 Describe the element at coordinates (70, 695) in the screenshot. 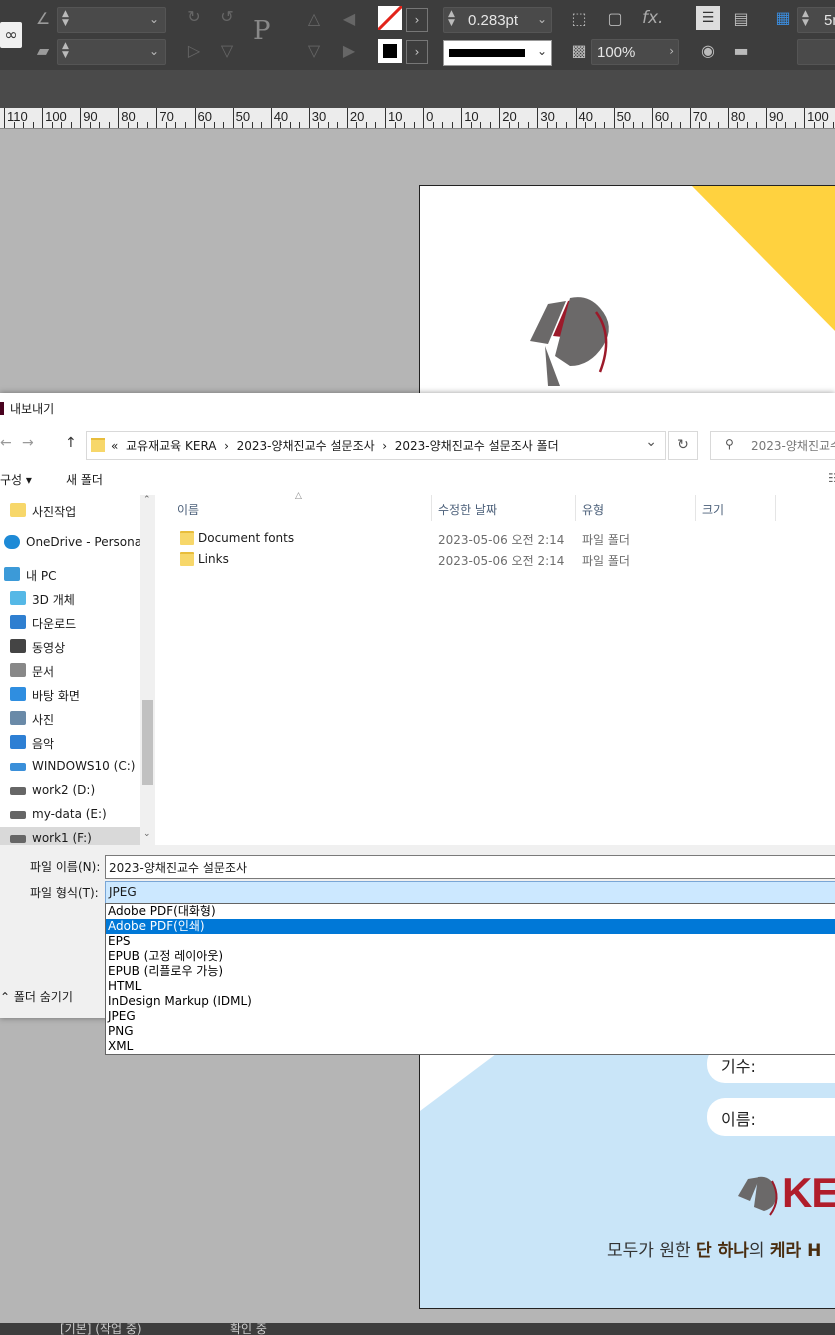

I see `sidebar-item: 바탕 화면` at that location.